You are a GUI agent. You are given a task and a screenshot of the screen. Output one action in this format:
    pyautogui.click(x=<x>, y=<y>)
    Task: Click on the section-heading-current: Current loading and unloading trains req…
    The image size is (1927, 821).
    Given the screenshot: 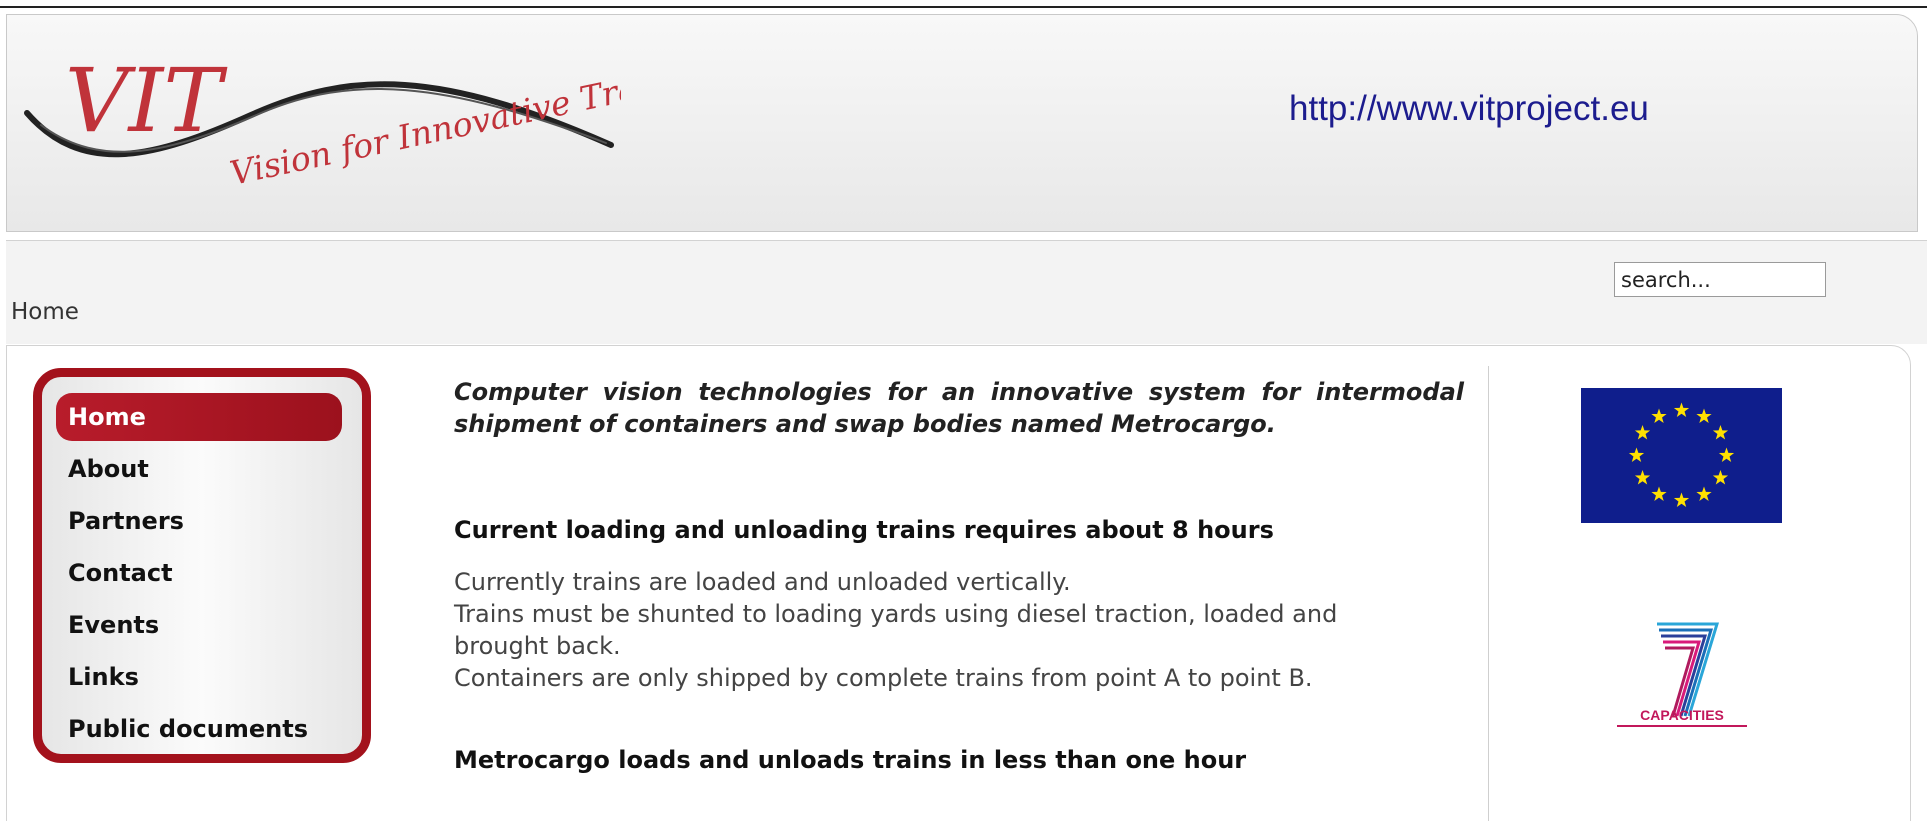 What is the action you would take?
    pyautogui.click(x=864, y=530)
    